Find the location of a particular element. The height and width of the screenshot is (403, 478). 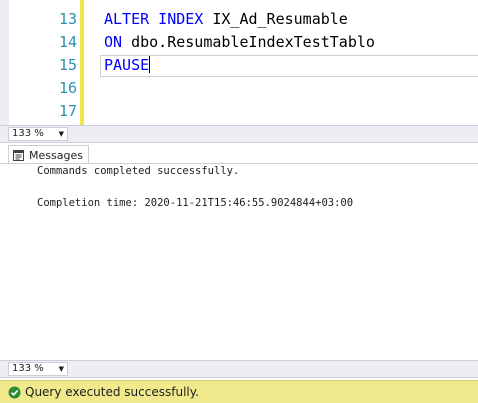

results-zoom-dropdown: 133 % ▼ is located at coordinates (38, 369).